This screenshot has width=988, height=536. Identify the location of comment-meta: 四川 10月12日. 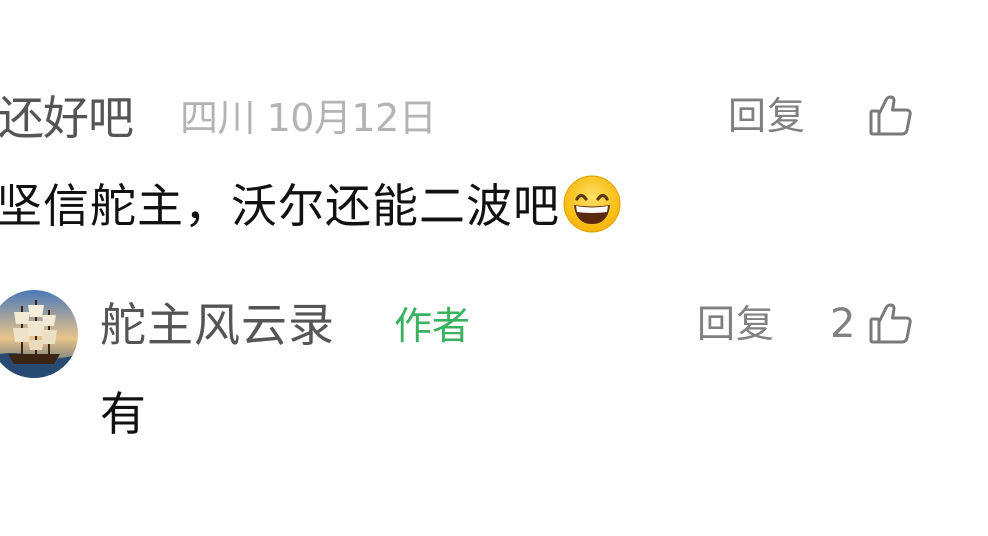
(308, 118).